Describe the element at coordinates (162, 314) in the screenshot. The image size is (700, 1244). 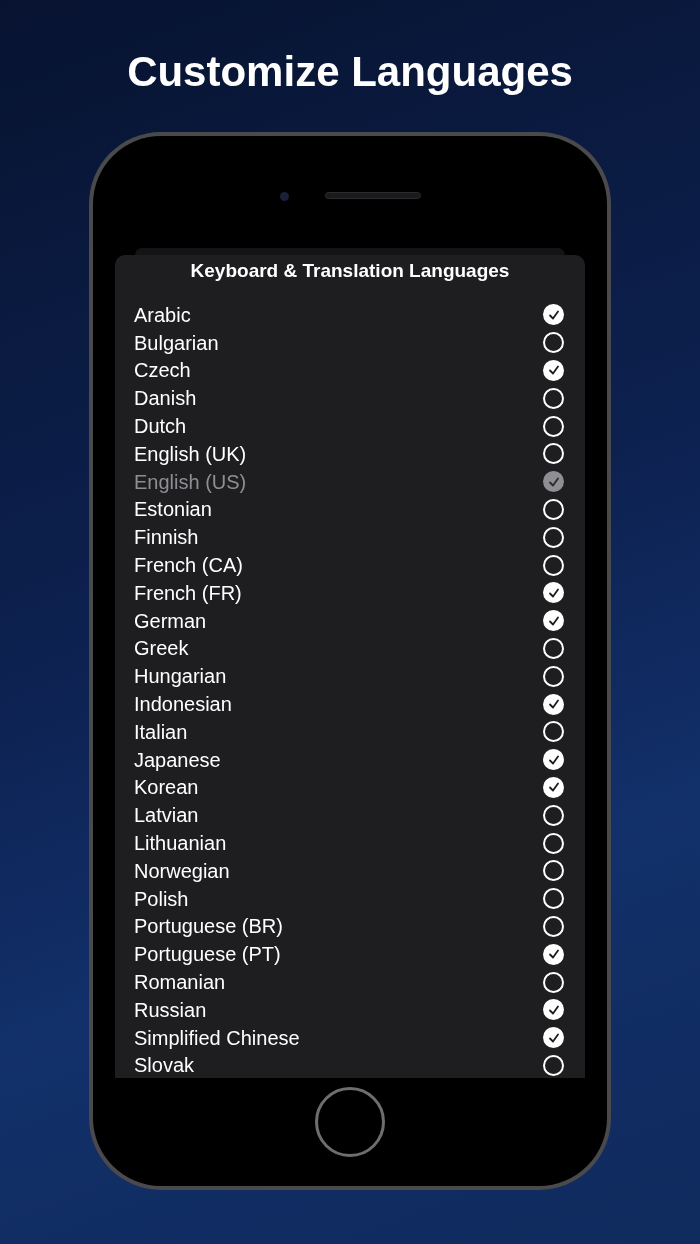
I see `language-name: Arabic` at that location.